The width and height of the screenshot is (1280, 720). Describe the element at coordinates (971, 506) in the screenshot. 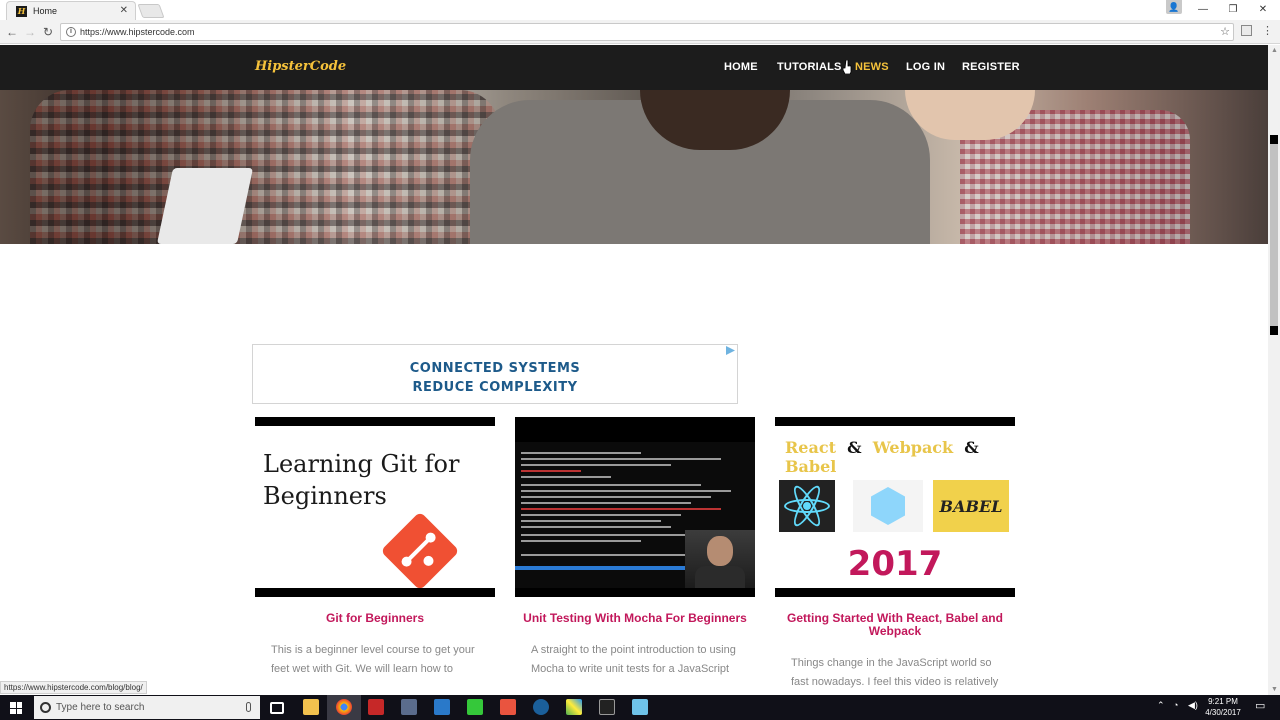

I see `babel-logo-icon: BABEL` at that location.